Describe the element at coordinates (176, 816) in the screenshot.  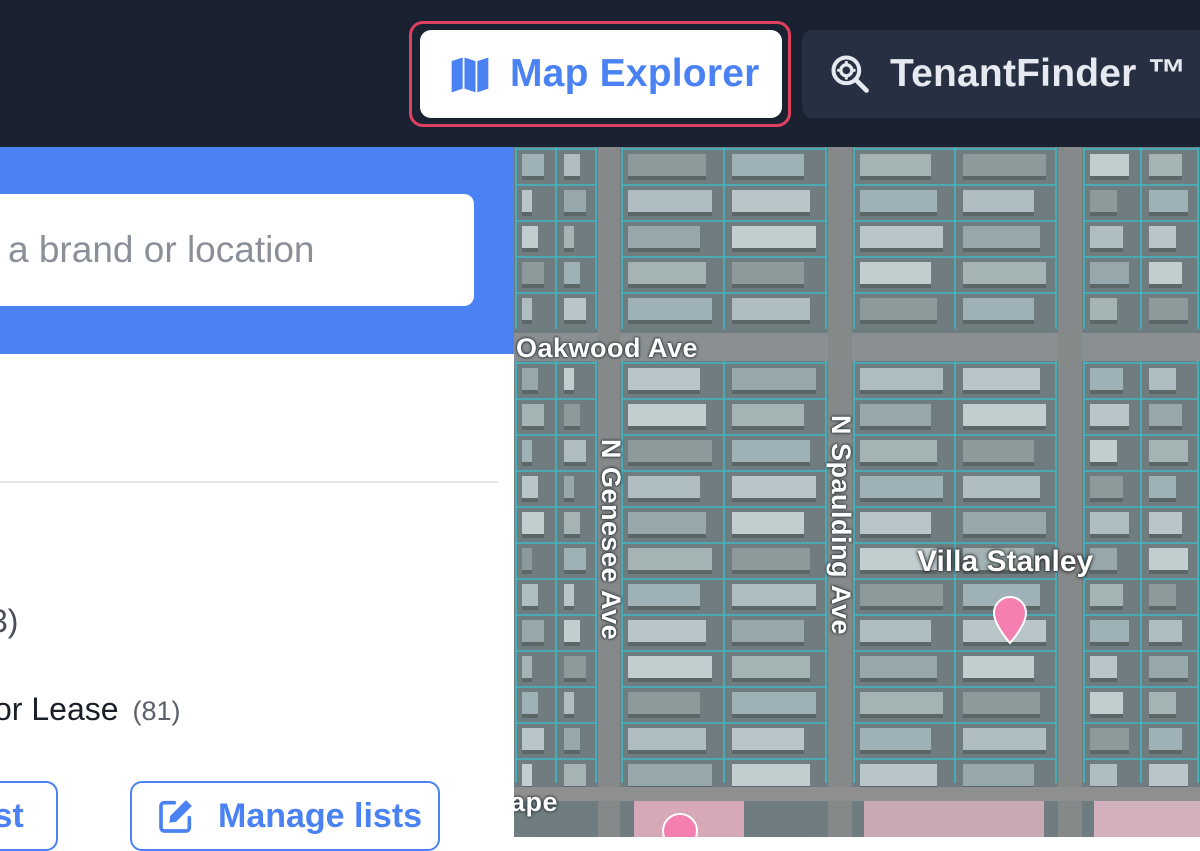
I see `edit-icon` at that location.